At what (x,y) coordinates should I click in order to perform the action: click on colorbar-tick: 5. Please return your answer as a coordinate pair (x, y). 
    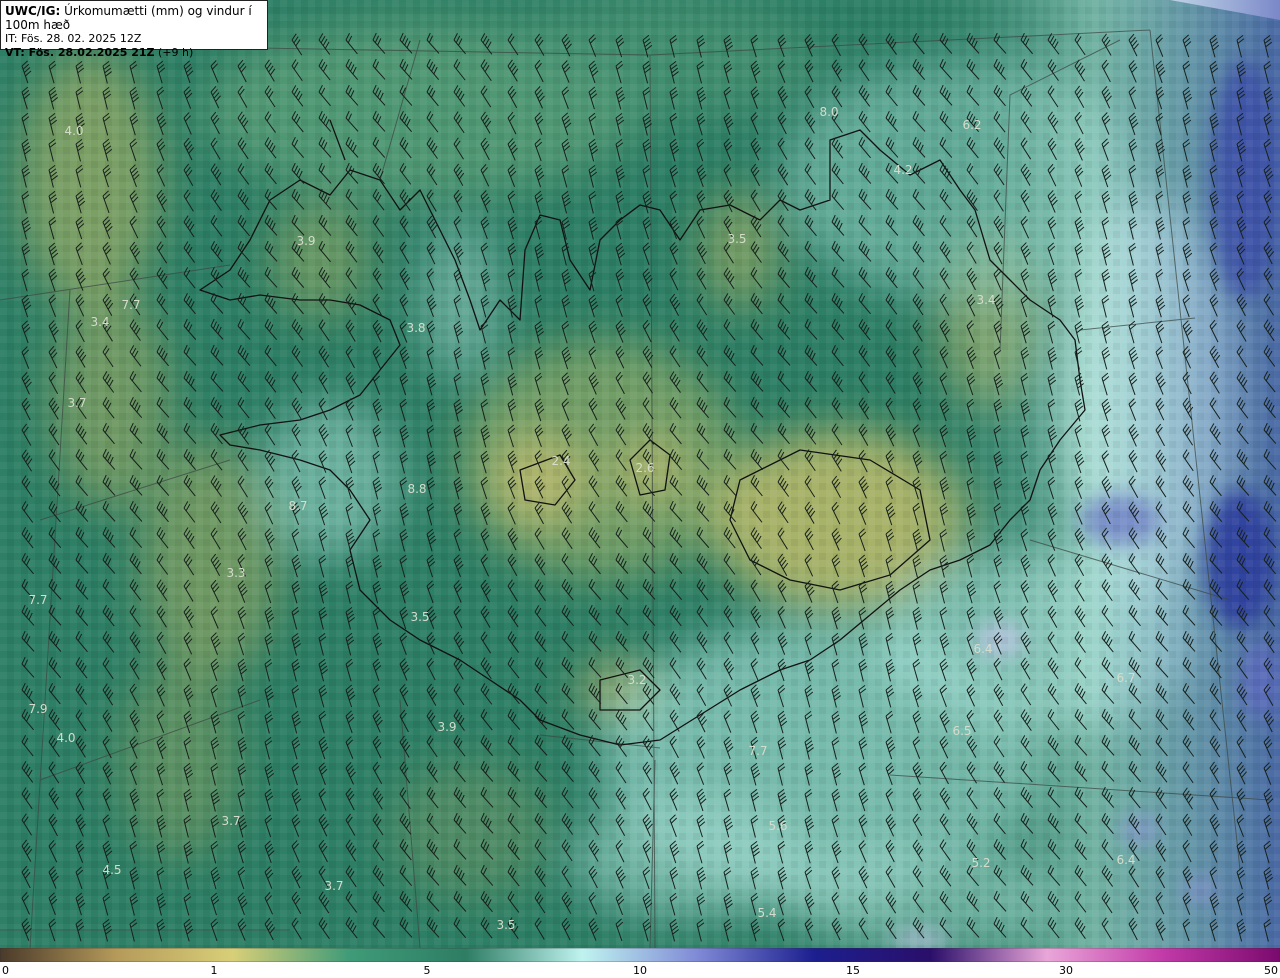
    Looking at the image, I should click on (427, 970).